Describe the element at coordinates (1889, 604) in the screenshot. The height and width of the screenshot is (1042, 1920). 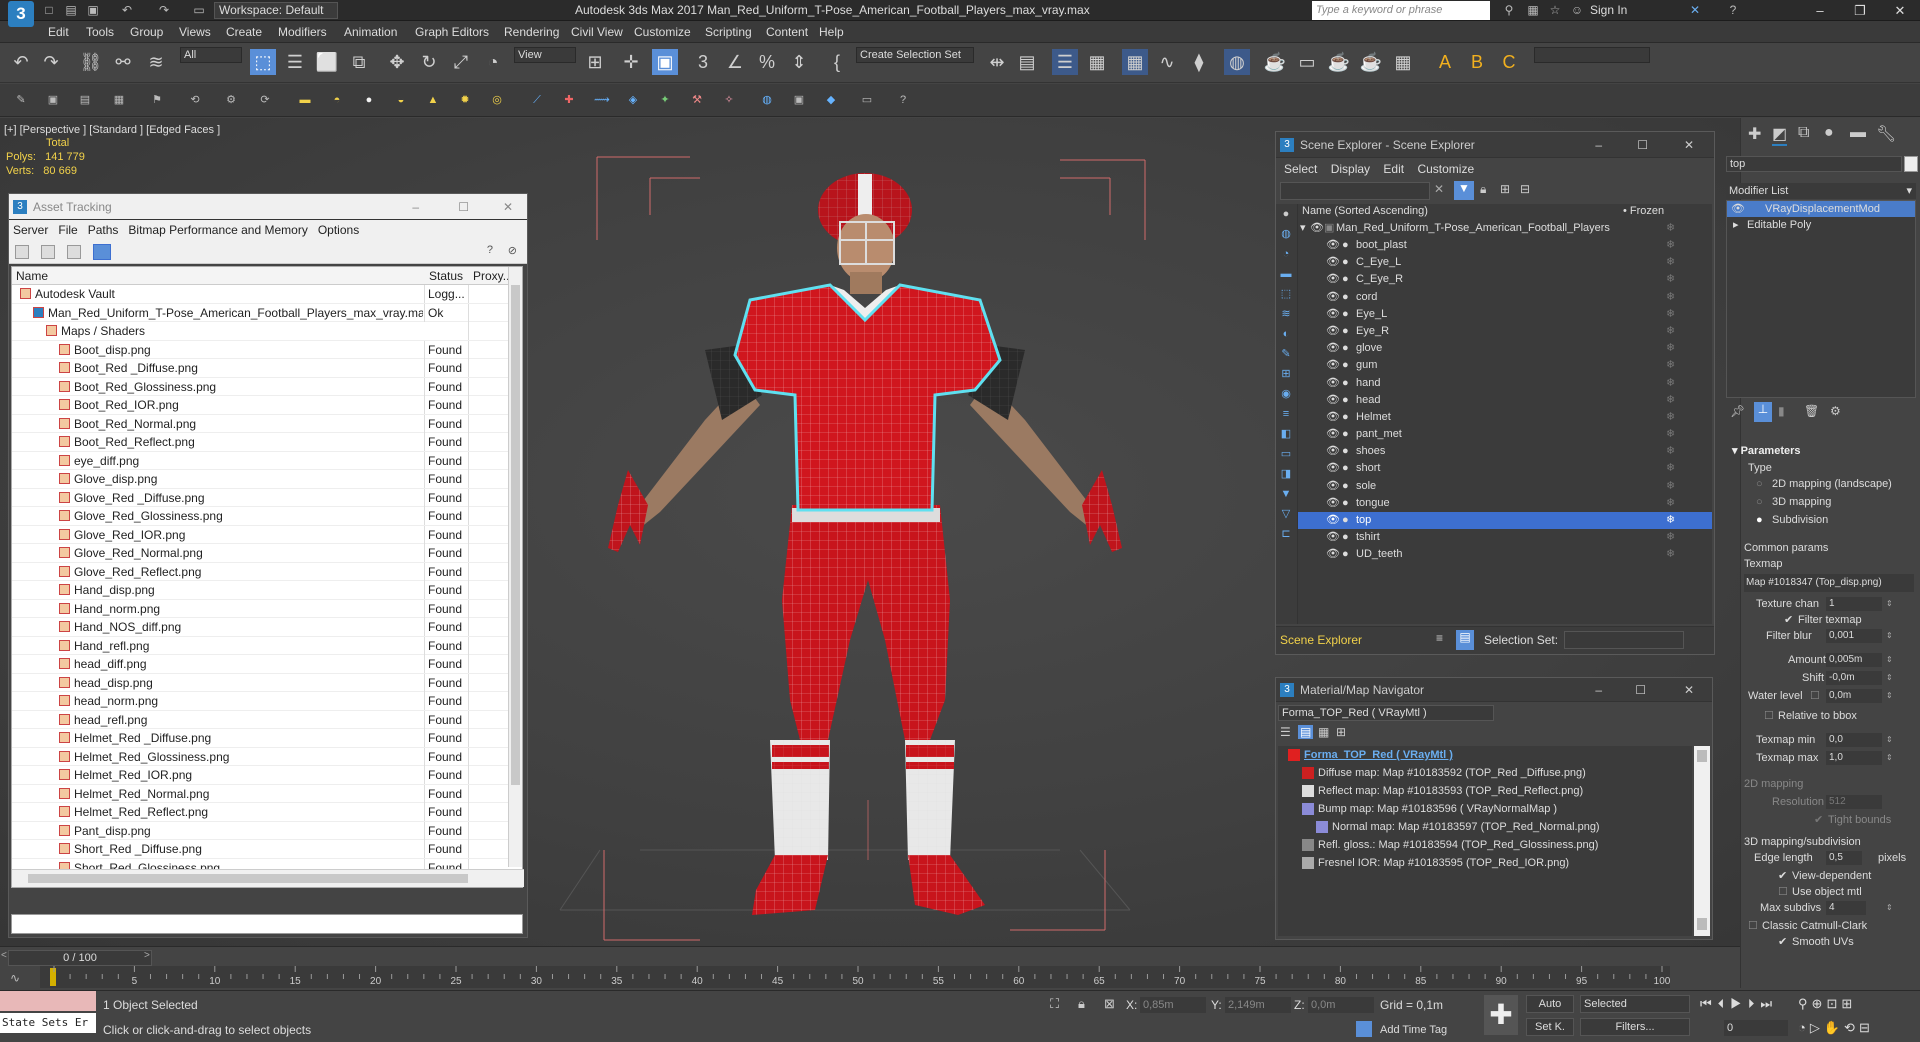
I see `texture-chan-field-spinner-icon: ⇕` at that location.